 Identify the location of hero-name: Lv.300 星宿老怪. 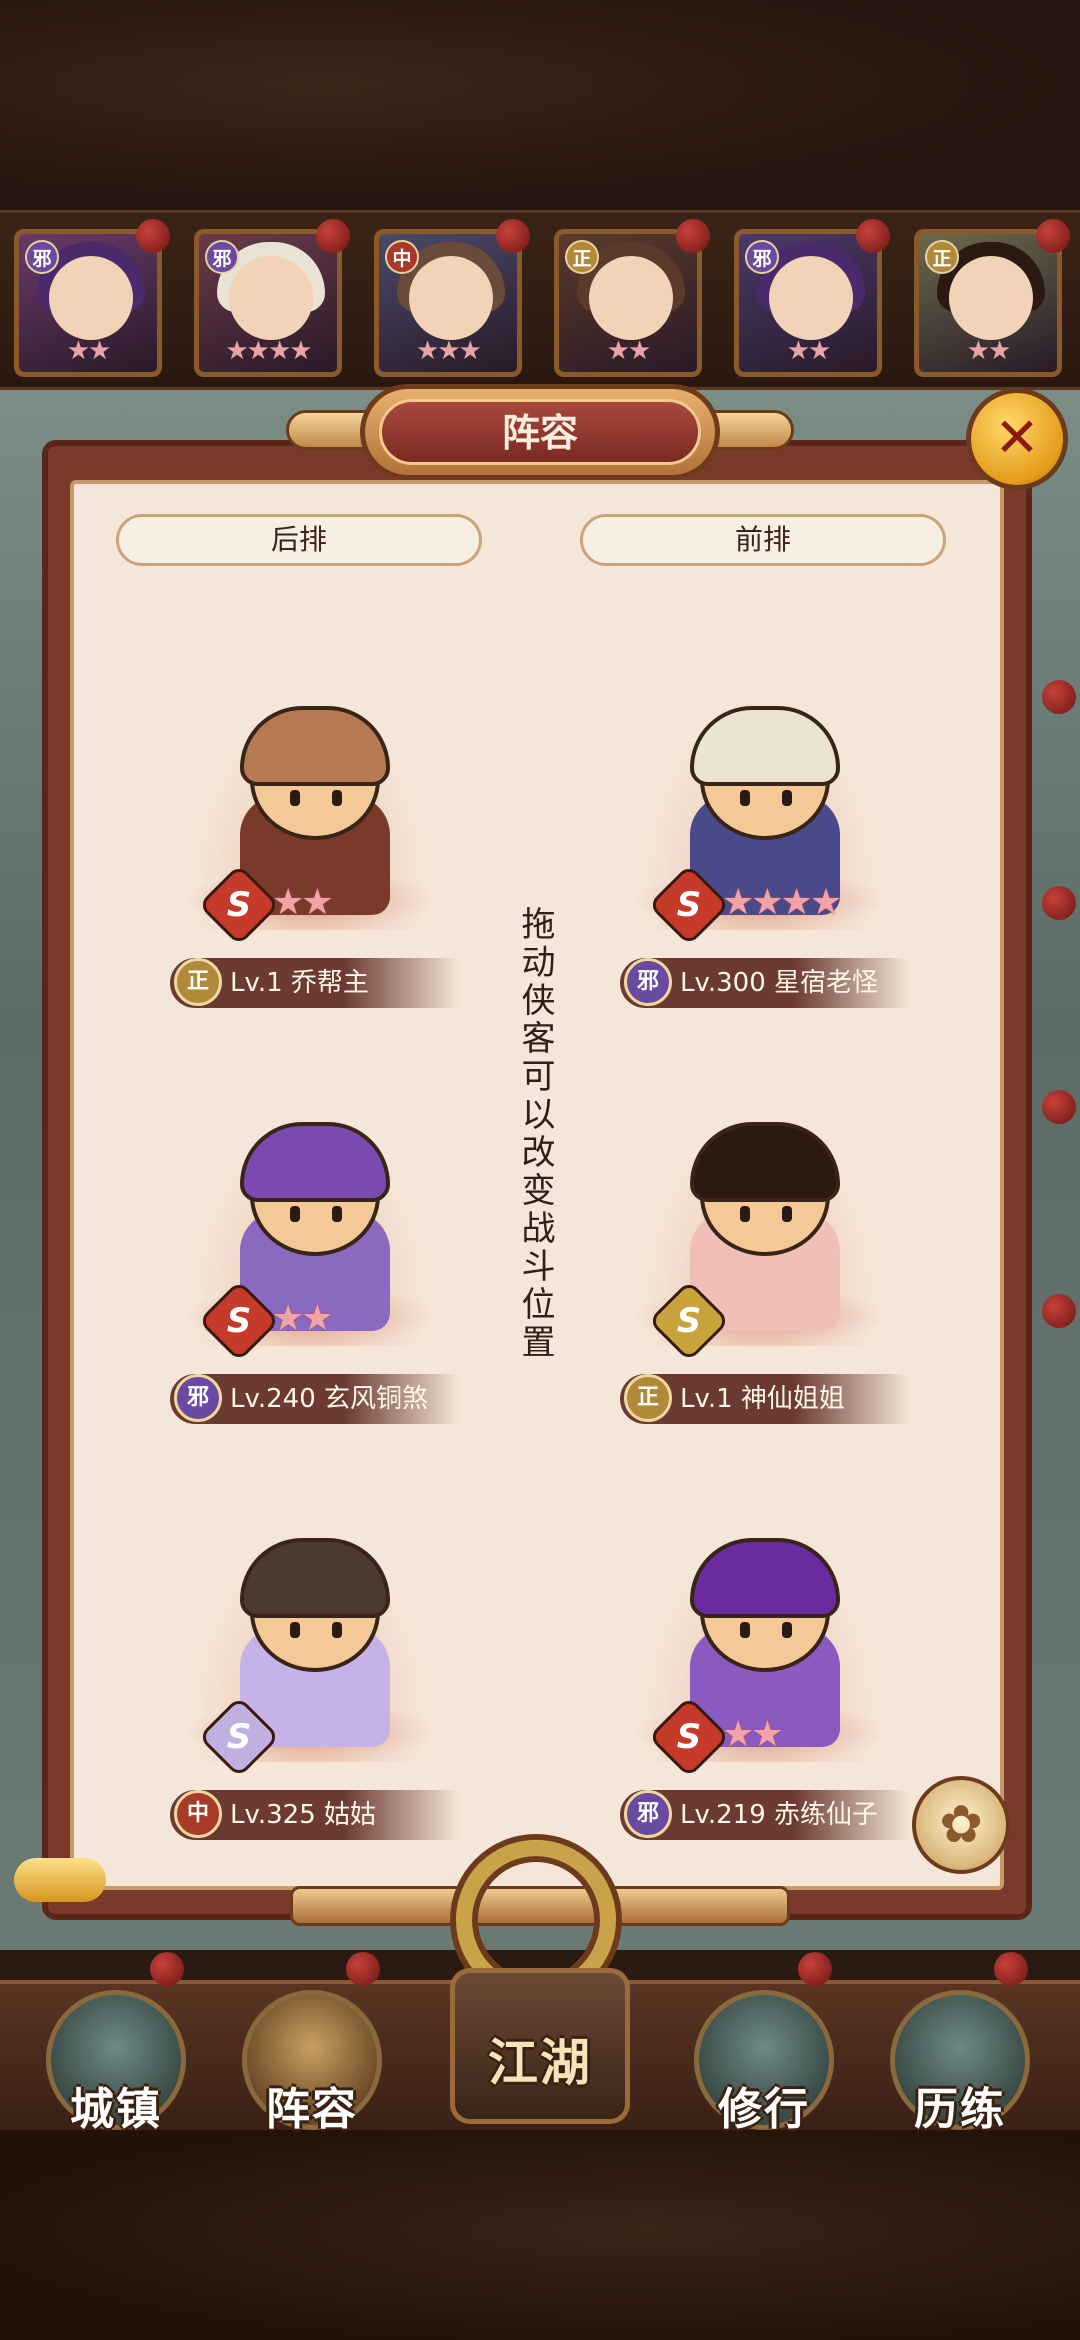
(779, 983).